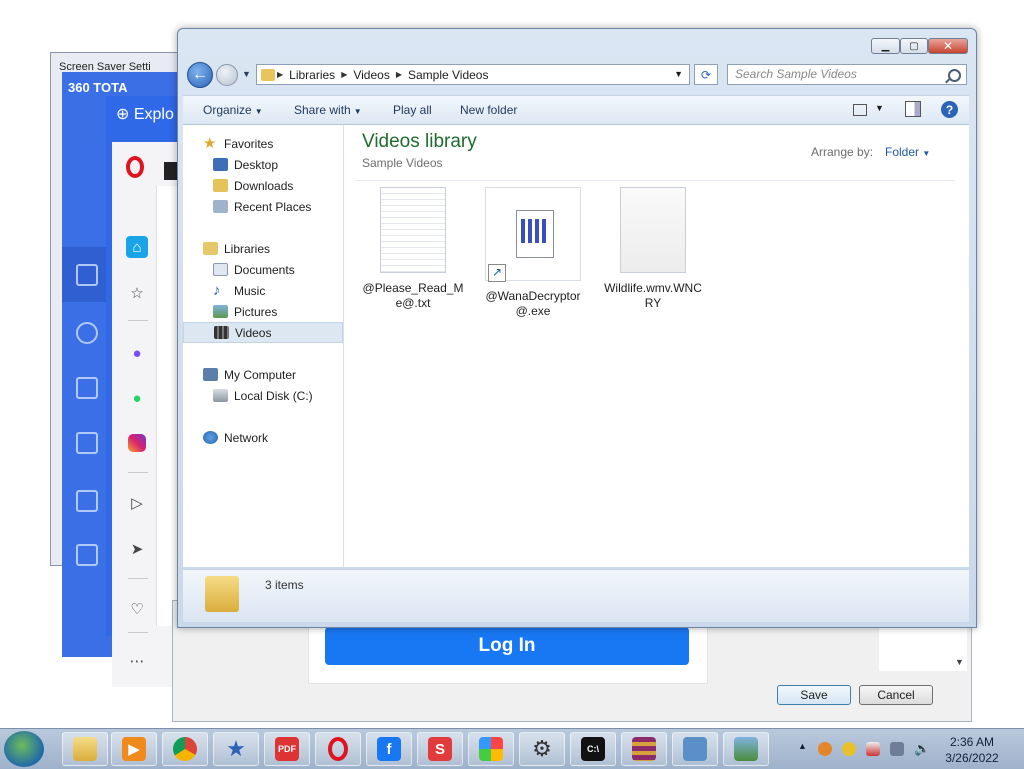 The height and width of the screenshot is (769, 1024). I want to click on nav-favorites: ★ Favorites, so click(273, 143).